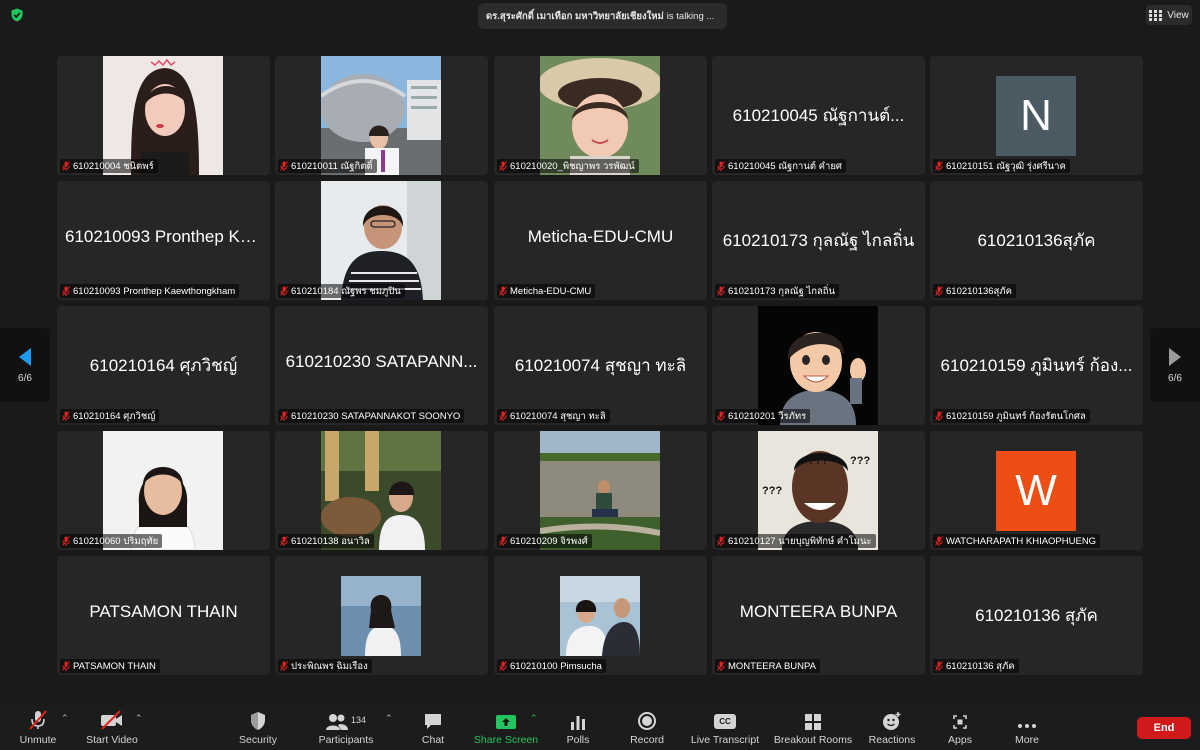  I want to click on participant-tile: 610210004 ชนิตพร์, so click(163, 115).